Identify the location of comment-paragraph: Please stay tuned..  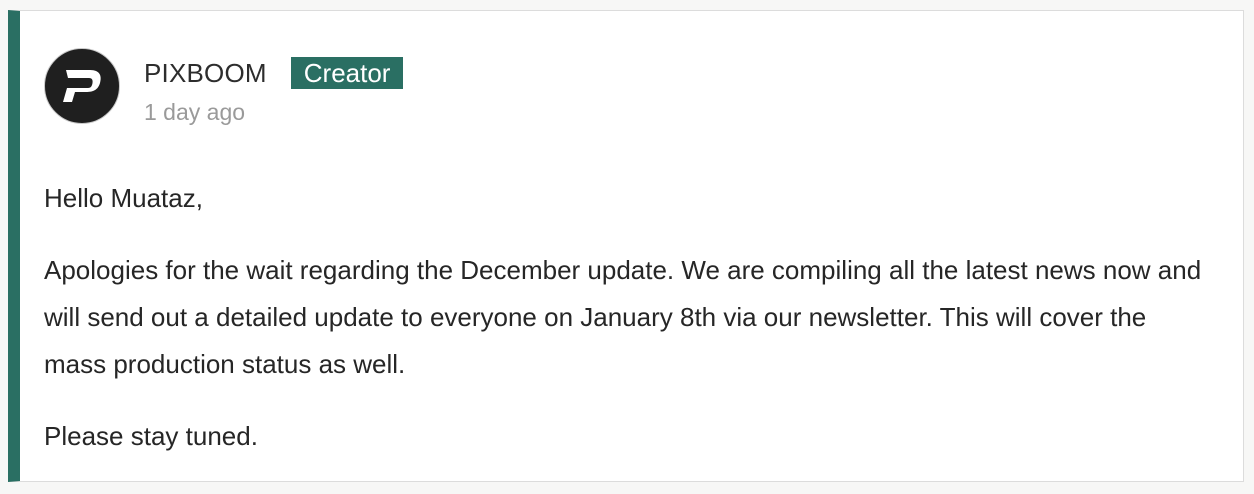
(151, 436).